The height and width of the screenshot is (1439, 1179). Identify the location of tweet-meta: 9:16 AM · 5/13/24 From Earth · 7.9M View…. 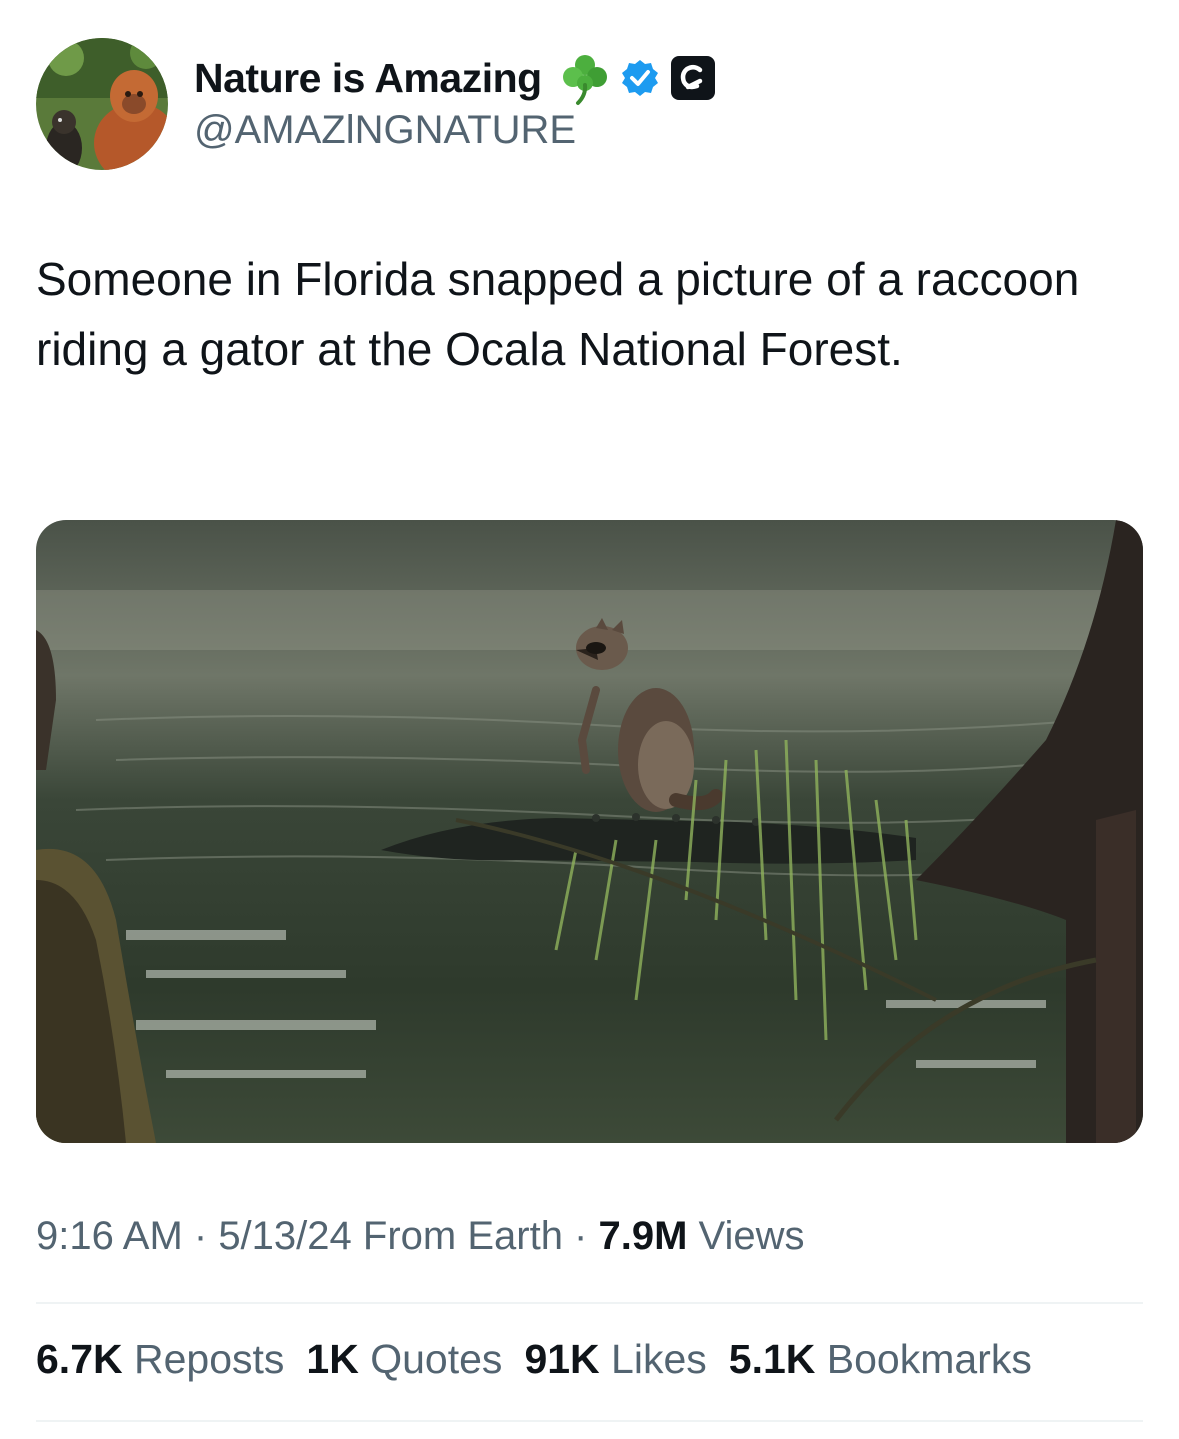
(420, 1236).